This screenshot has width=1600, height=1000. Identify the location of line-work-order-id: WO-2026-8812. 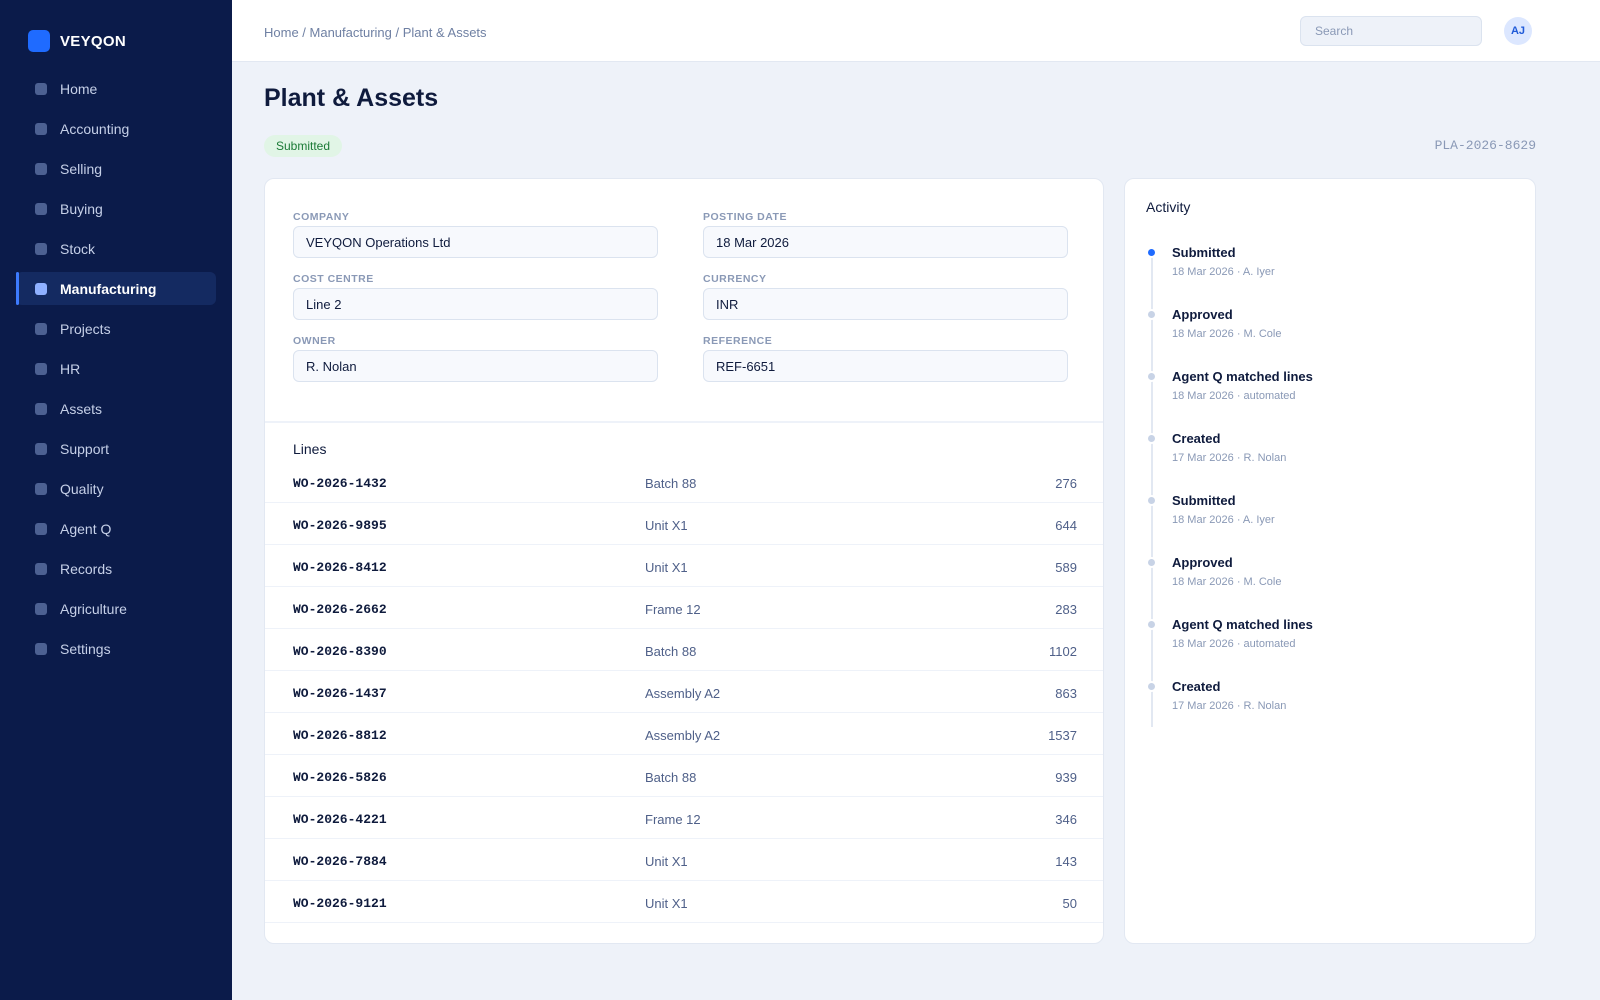
(340, 735).